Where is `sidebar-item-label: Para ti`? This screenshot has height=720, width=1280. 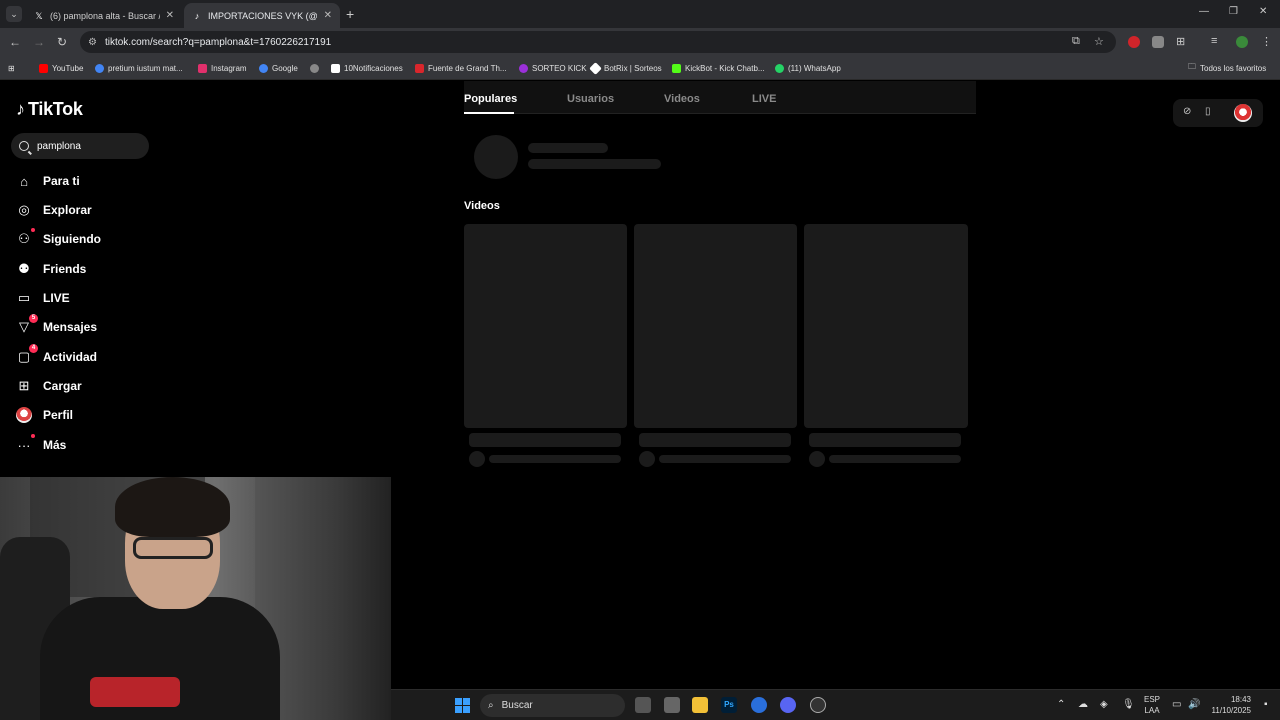 sidebar-item-label: Para ti is located at coordinates (61, 181).